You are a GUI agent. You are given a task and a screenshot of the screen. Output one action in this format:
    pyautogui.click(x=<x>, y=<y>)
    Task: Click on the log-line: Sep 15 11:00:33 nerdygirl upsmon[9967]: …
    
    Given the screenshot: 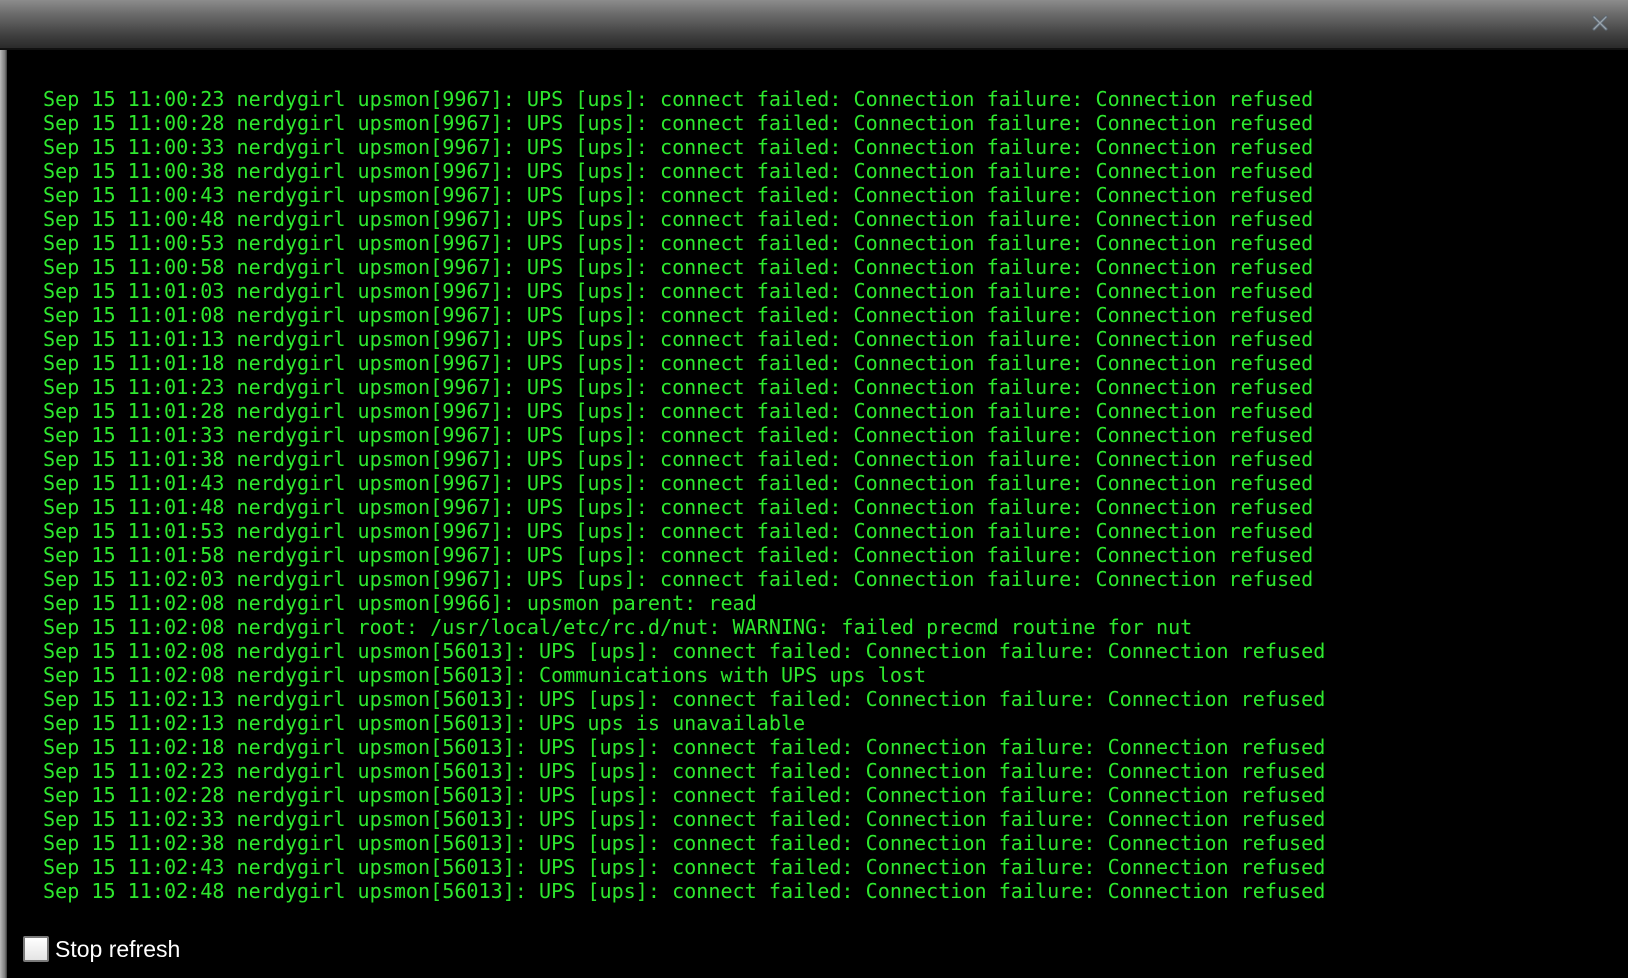 What is the action you would take?
    pyautogui.click(x=678, y=147)
    